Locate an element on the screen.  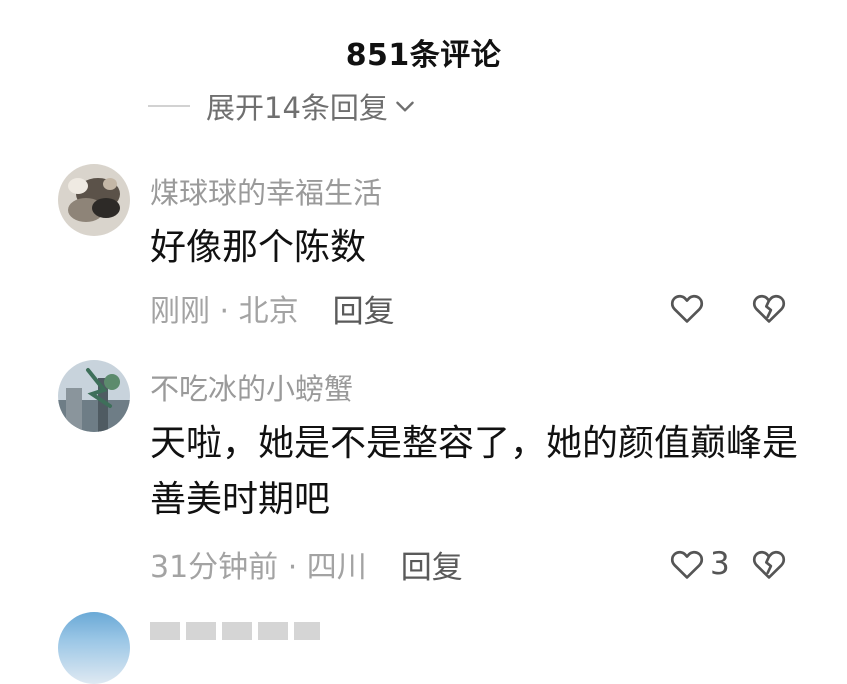
like-button is located at coordinates (689, 308).